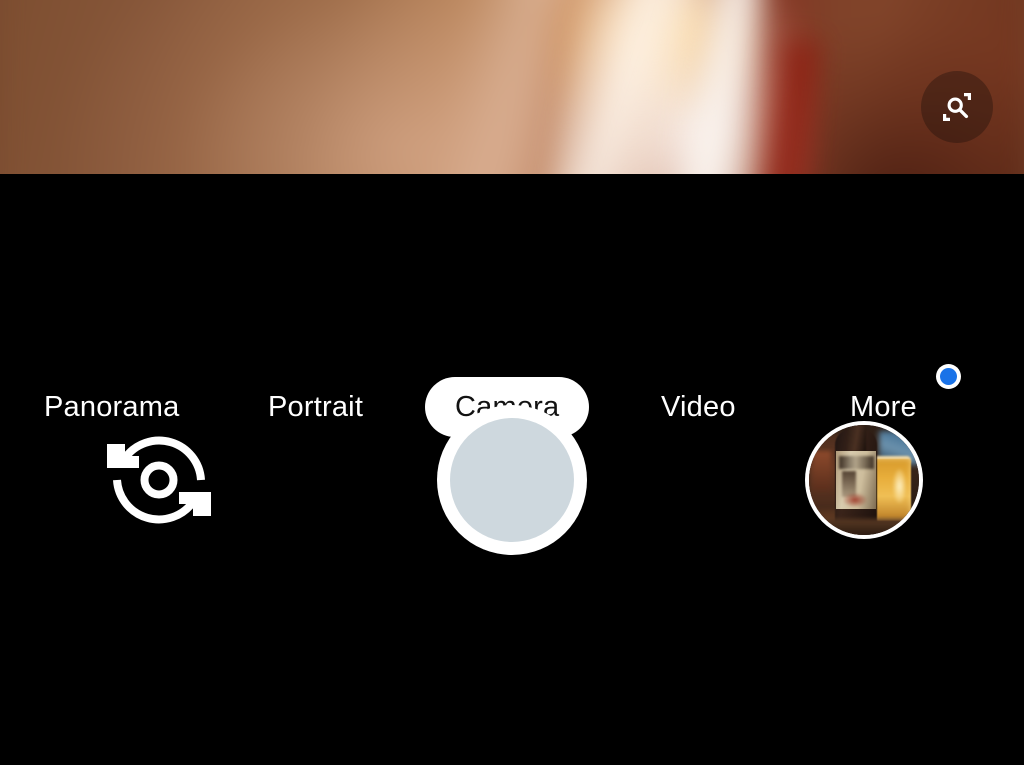  I want to click on lens-button, so click(957, 107).